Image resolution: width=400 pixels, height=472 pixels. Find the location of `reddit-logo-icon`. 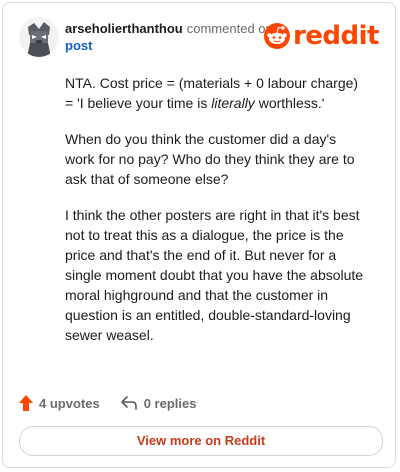

reddit-logo-icon is located at coordinates (276, 36).